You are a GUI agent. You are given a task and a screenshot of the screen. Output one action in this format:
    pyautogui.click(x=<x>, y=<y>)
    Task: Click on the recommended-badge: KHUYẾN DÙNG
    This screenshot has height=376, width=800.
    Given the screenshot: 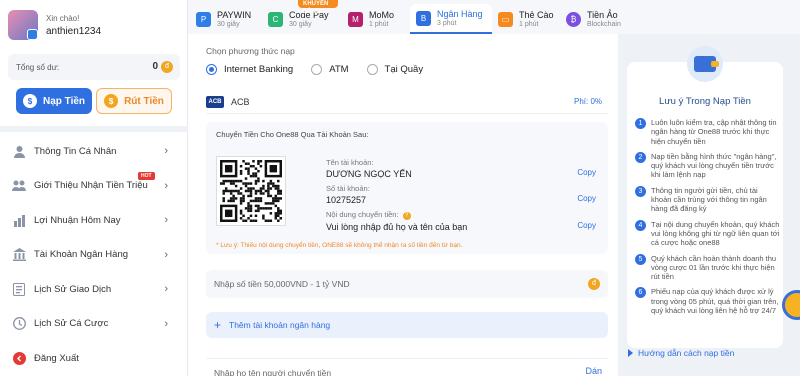 What is the action you would take?
    pyautogui.click(x=318, y=7)
    